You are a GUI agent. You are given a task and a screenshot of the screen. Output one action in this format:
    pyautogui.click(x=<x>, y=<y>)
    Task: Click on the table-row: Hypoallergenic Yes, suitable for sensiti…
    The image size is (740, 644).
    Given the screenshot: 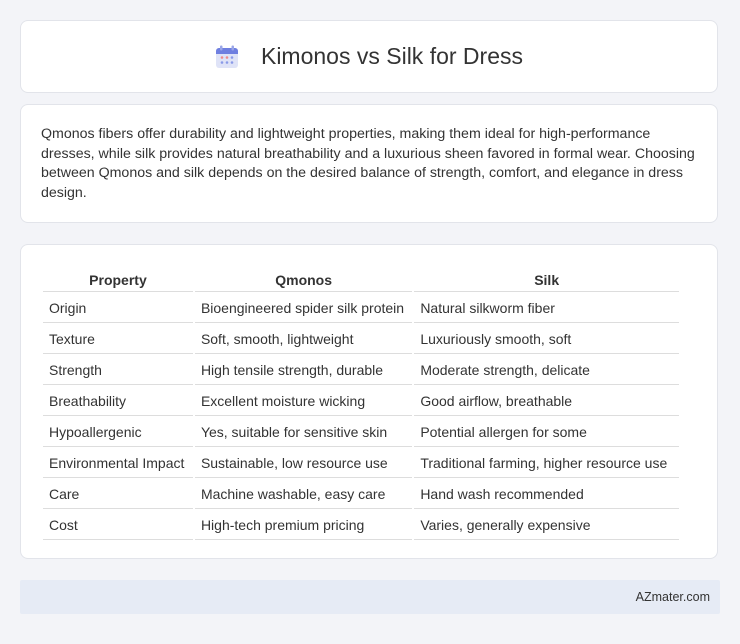 What is the action you would take?
    pyautogui.click(x=361, y=432)
    